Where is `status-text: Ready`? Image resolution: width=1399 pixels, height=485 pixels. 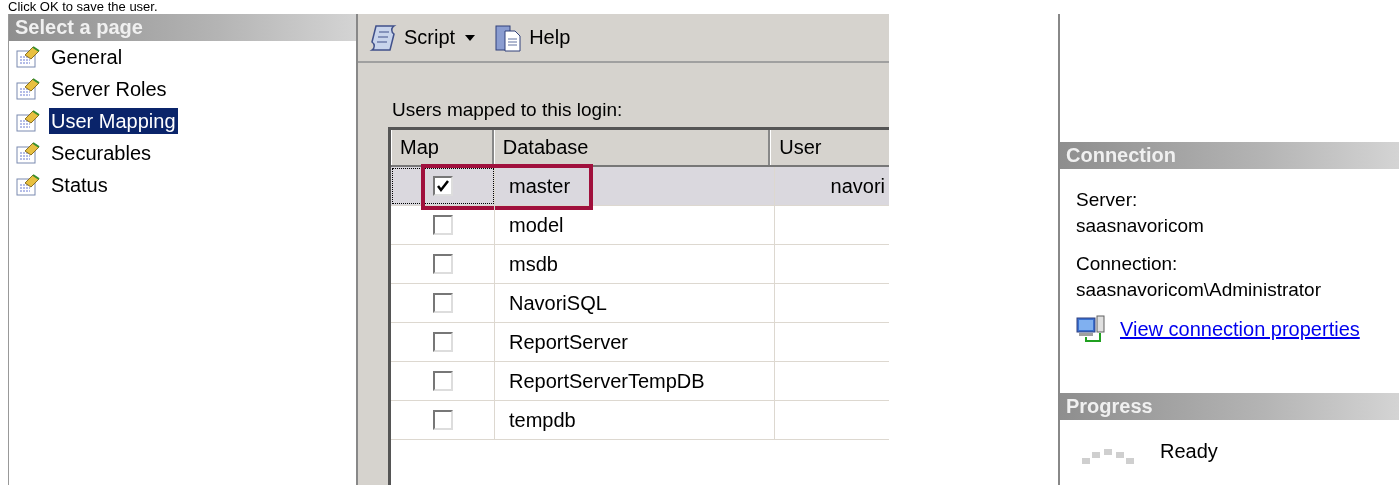
status-text: Ready is located at coordinates (1189, 451).